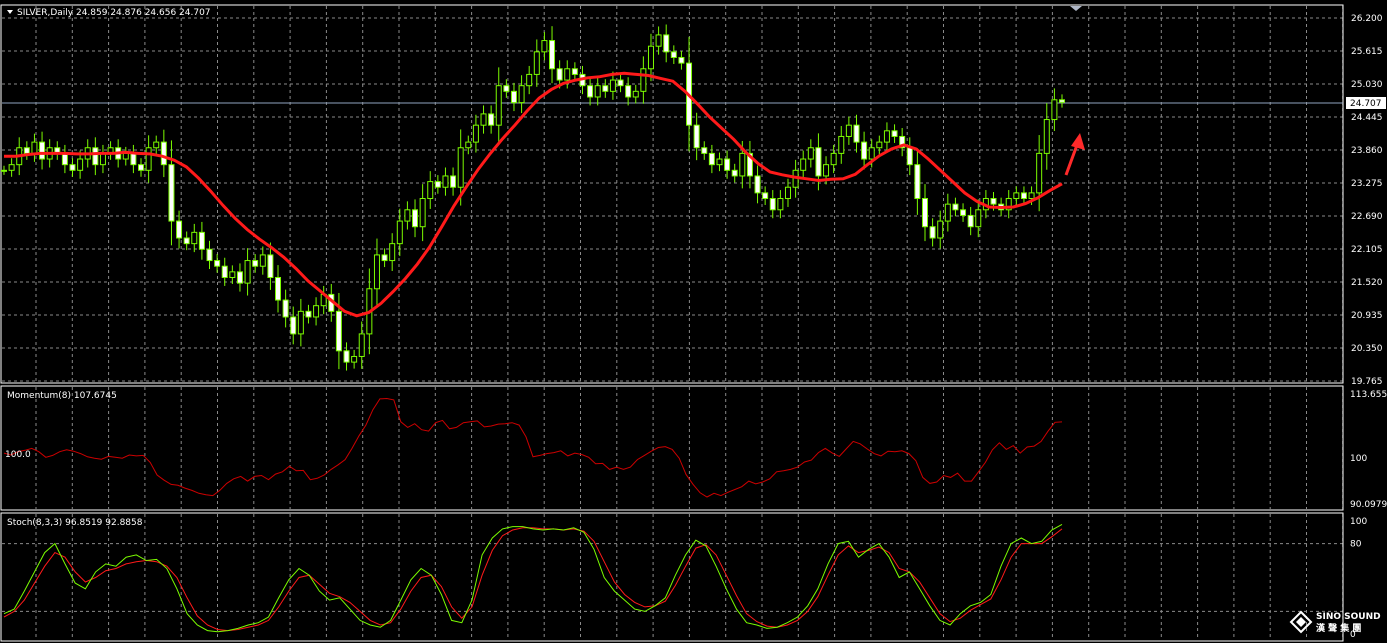 The width and height of the screenshot is (1387, 643). What do you see at coordinates (114, 13) in the screenshot?
I see `main-chart-title: SILVER,Daily 24.859 24.876 24.656 24.707` at bounding box center [114, 13].